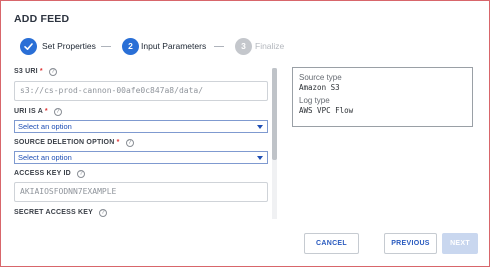 Image resolution: width=490 pixels, height=267 pixels. What do you see at coordinates (36, 72) in the screenshot?
I see `s3-uri-label: S3 URI * ?` at bounding box center [36, 72].